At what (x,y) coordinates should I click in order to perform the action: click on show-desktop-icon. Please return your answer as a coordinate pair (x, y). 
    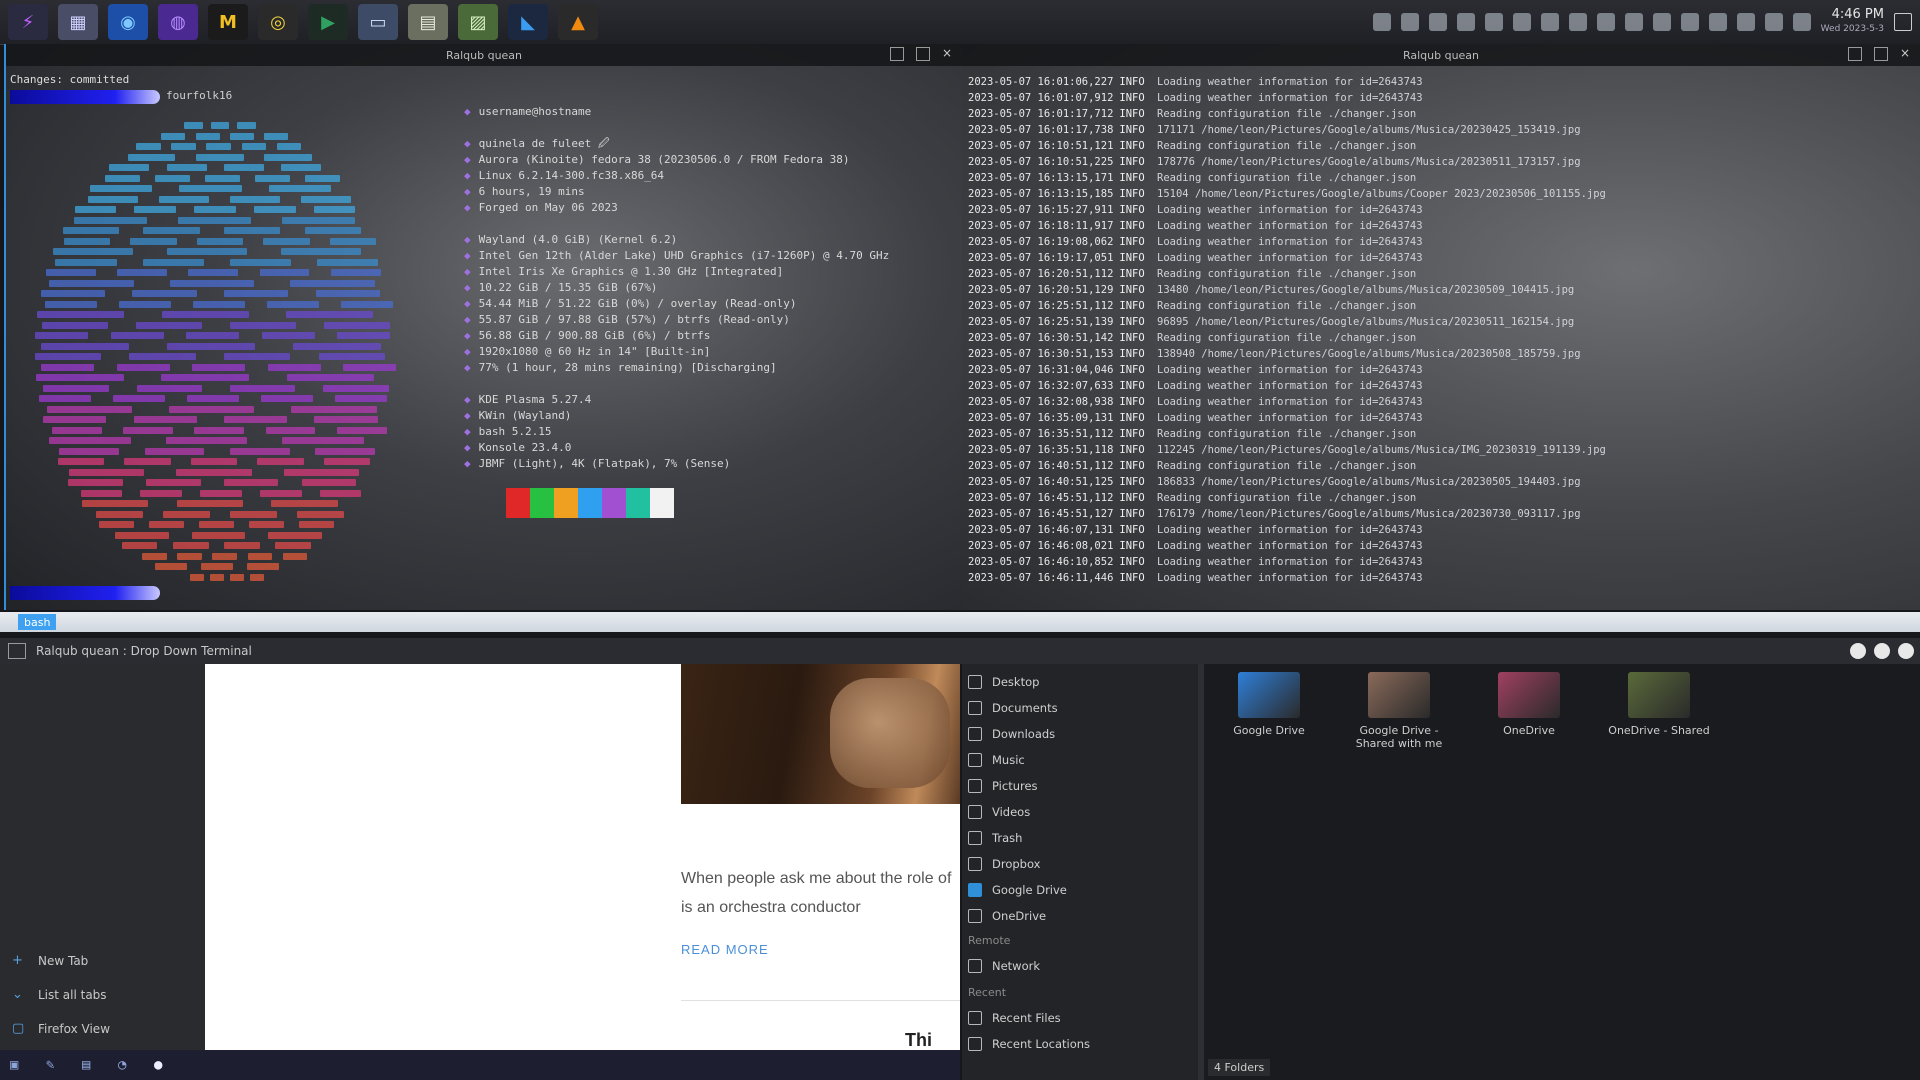
    Looking at the image, I should click on (1903, 22).